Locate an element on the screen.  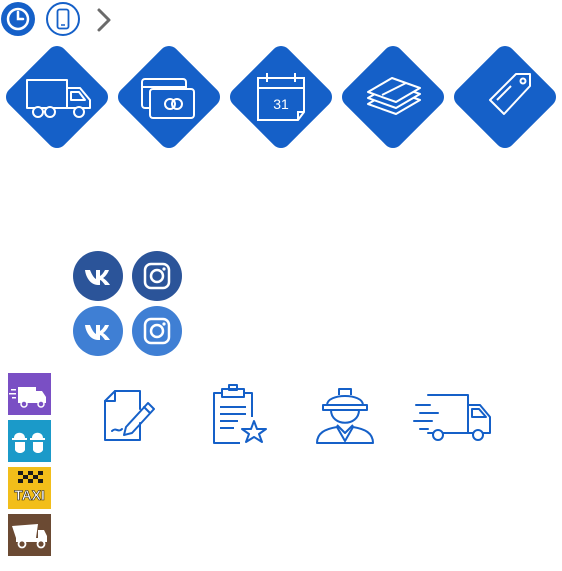
workers-helmets-icon is located at coordinates (28, 442).